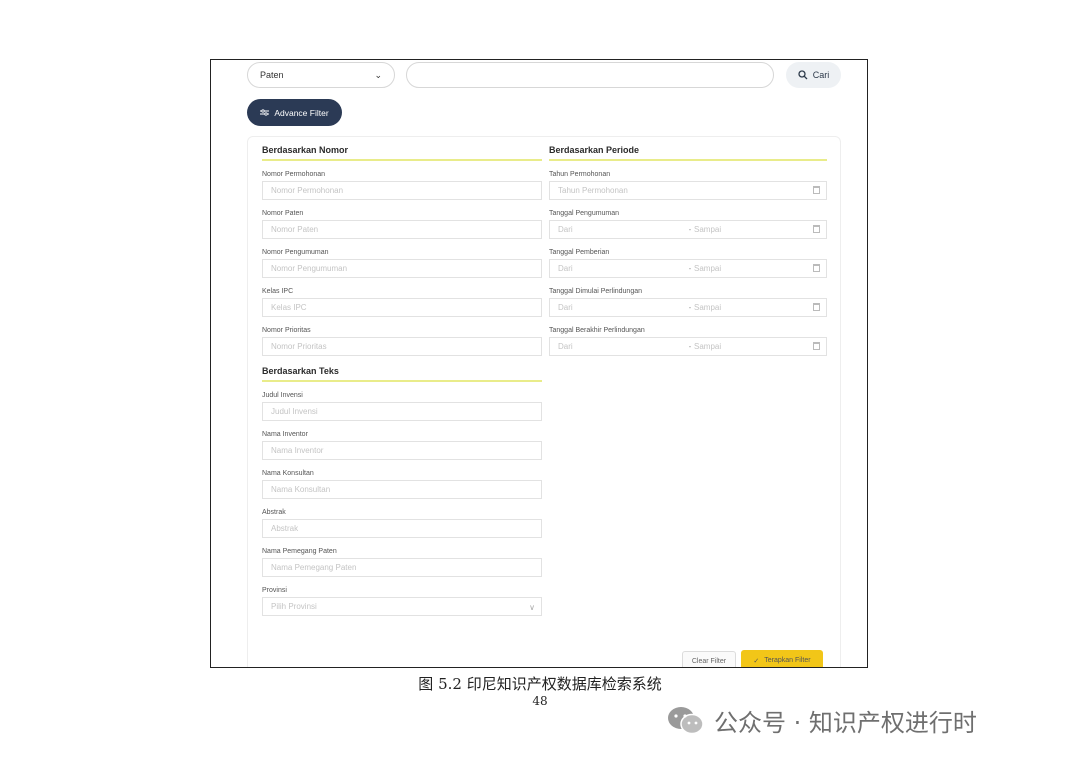  Describe the element at coordinates (288, 473) in the screenshot. I see `field-label: Nama Konsultan` at that location.